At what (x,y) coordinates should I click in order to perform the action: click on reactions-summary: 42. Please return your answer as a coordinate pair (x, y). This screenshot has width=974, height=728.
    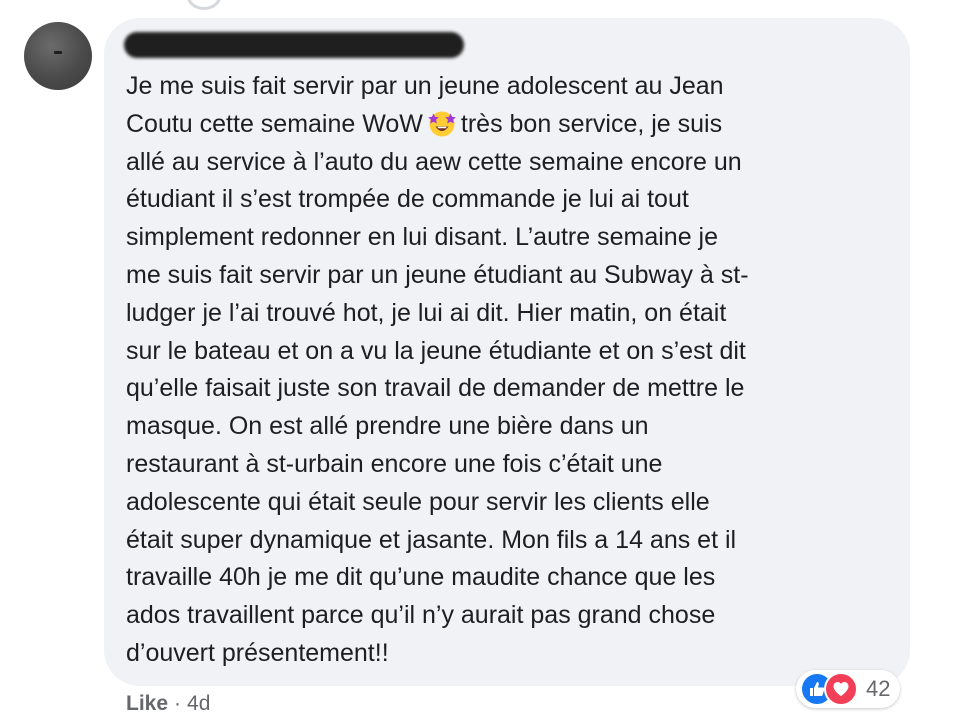
    Looking at the image, I should click on (848, 689).